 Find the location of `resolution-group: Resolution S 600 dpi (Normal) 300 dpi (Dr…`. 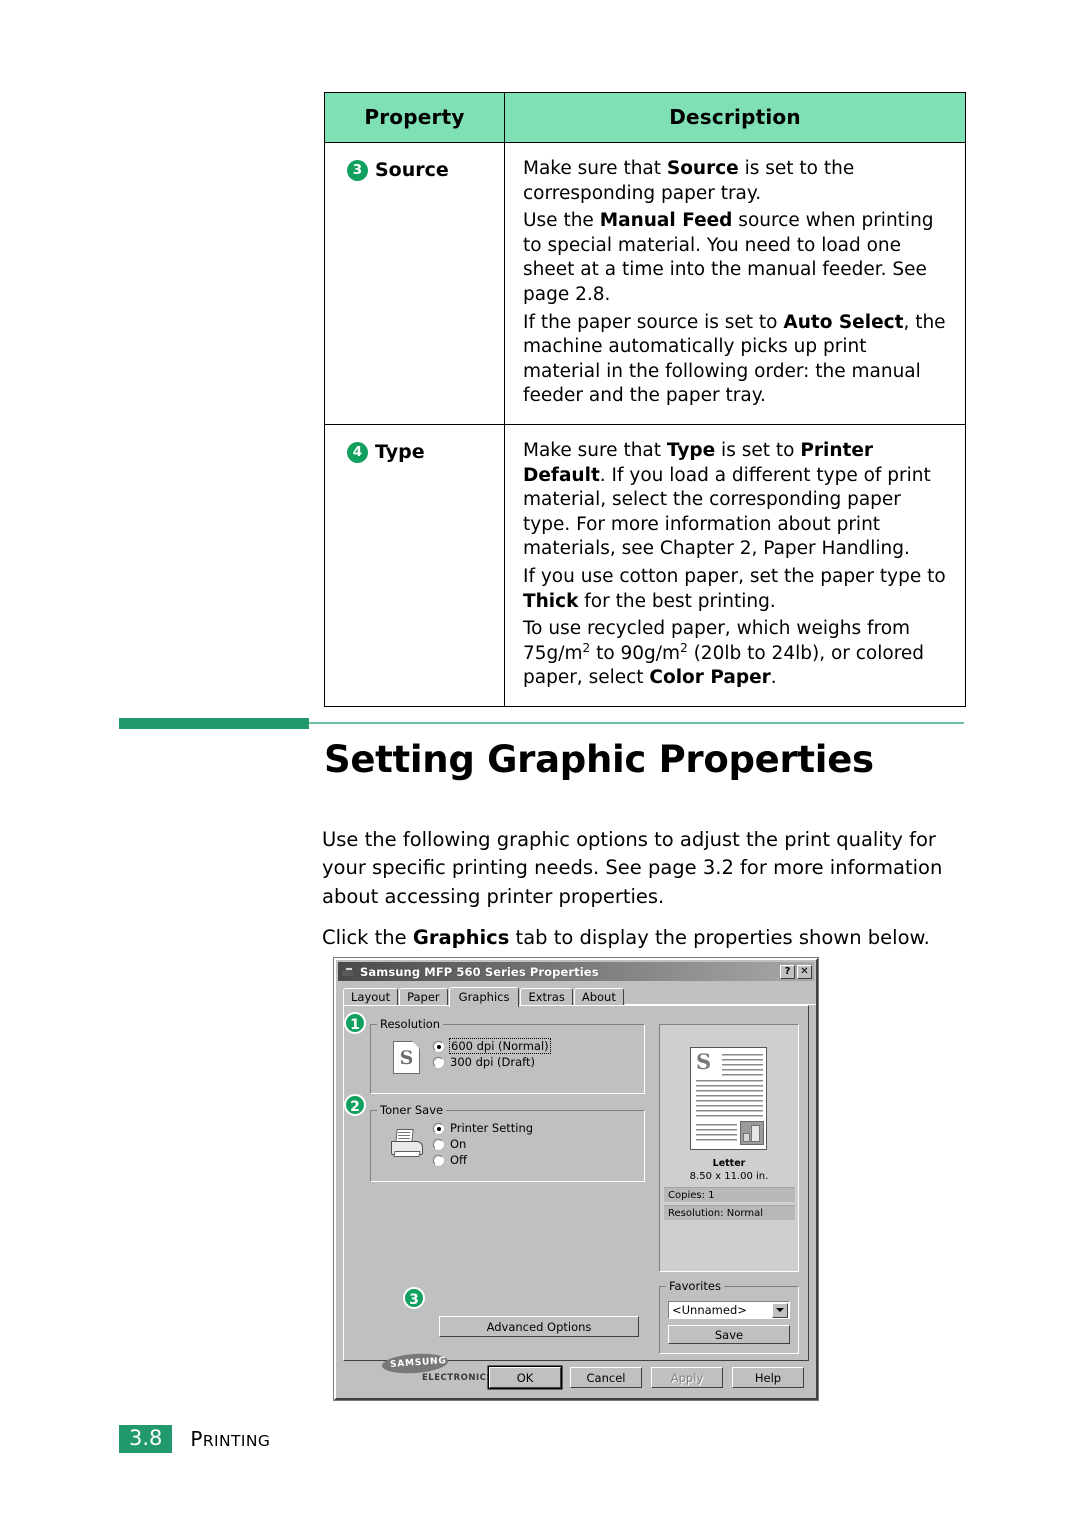

resolution-group: Resolution S 600 dpi (Normal) 300 dpi (Dr… is located at coordinates (507, 1055).